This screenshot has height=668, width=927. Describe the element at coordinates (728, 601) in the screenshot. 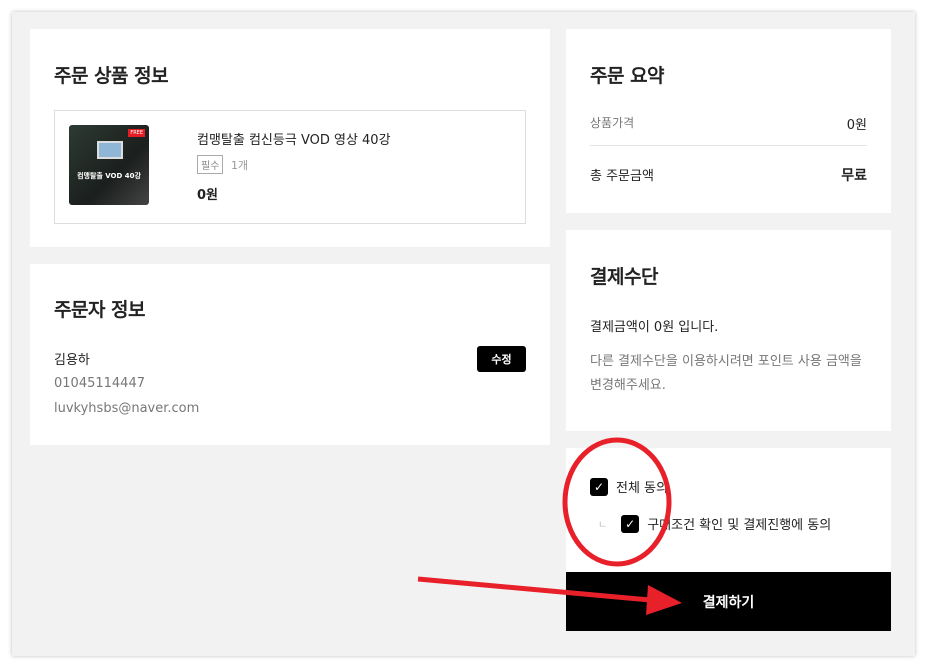

I see `pay-button: 결제하기` at that location.